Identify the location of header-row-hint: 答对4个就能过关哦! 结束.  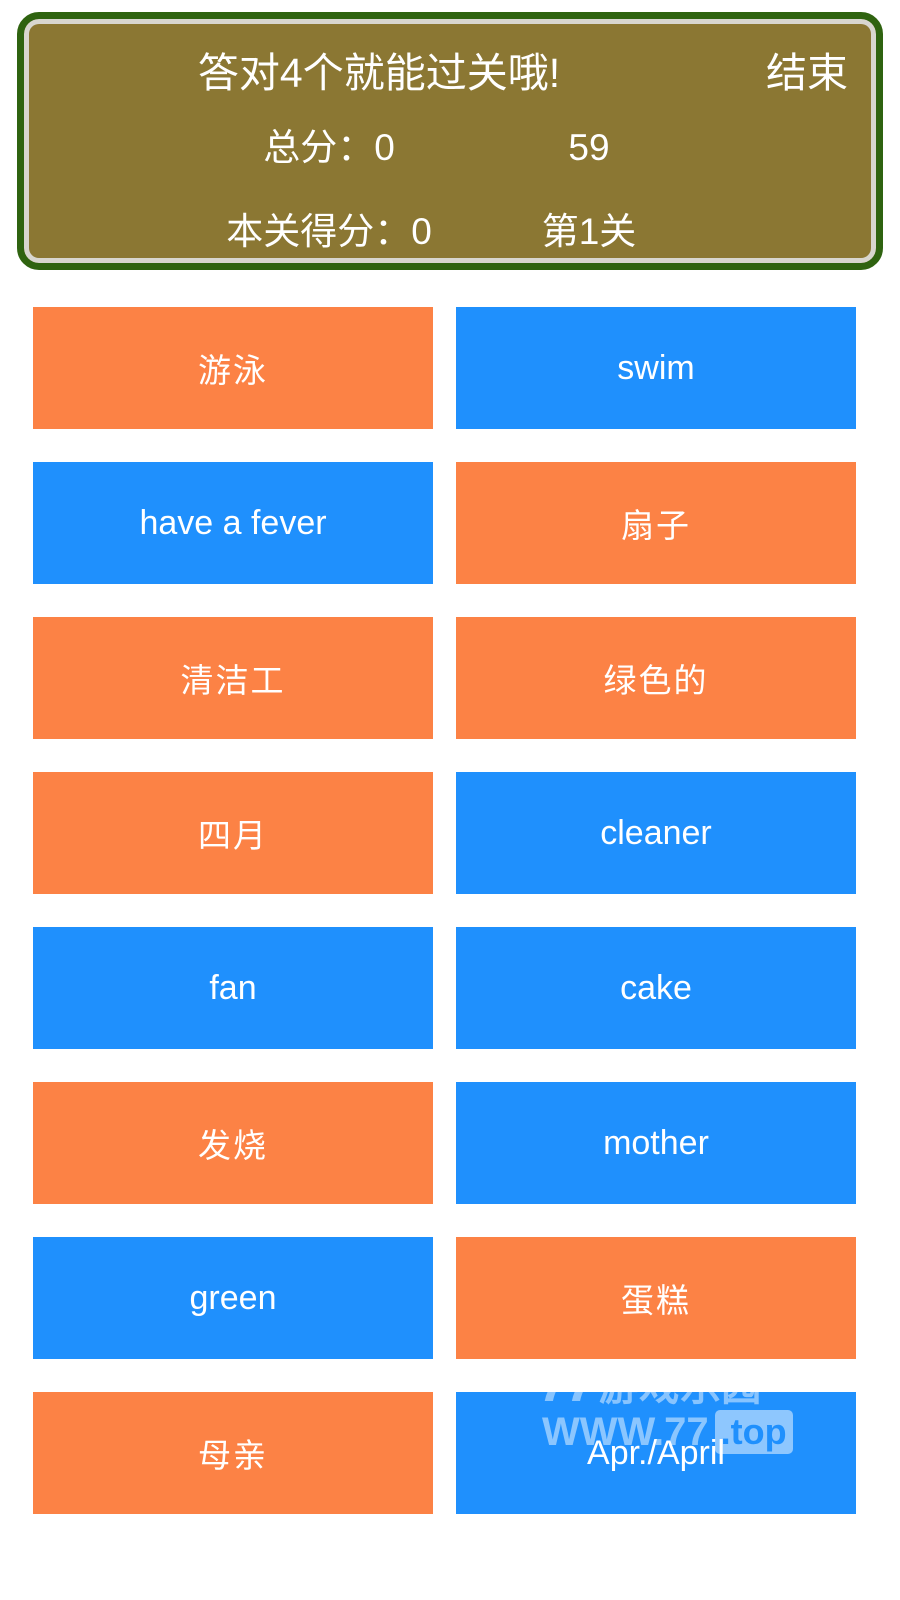
(450, 73).